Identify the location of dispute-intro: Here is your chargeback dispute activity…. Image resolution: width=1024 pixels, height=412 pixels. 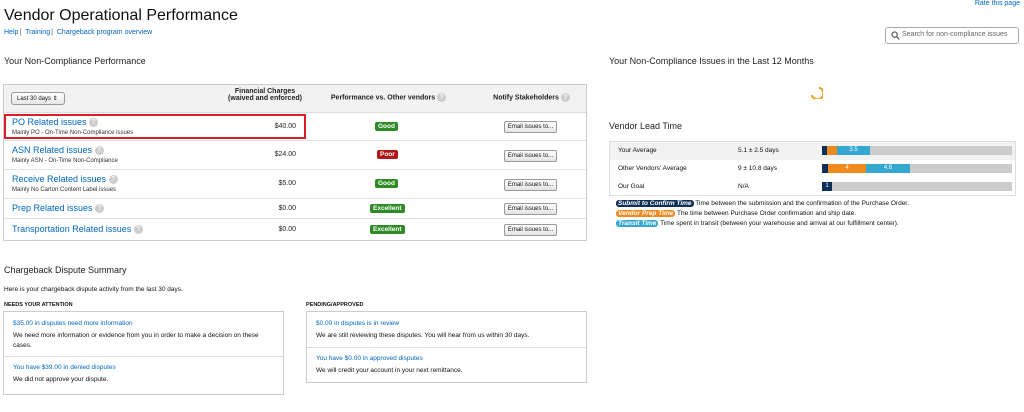
(93, 289).